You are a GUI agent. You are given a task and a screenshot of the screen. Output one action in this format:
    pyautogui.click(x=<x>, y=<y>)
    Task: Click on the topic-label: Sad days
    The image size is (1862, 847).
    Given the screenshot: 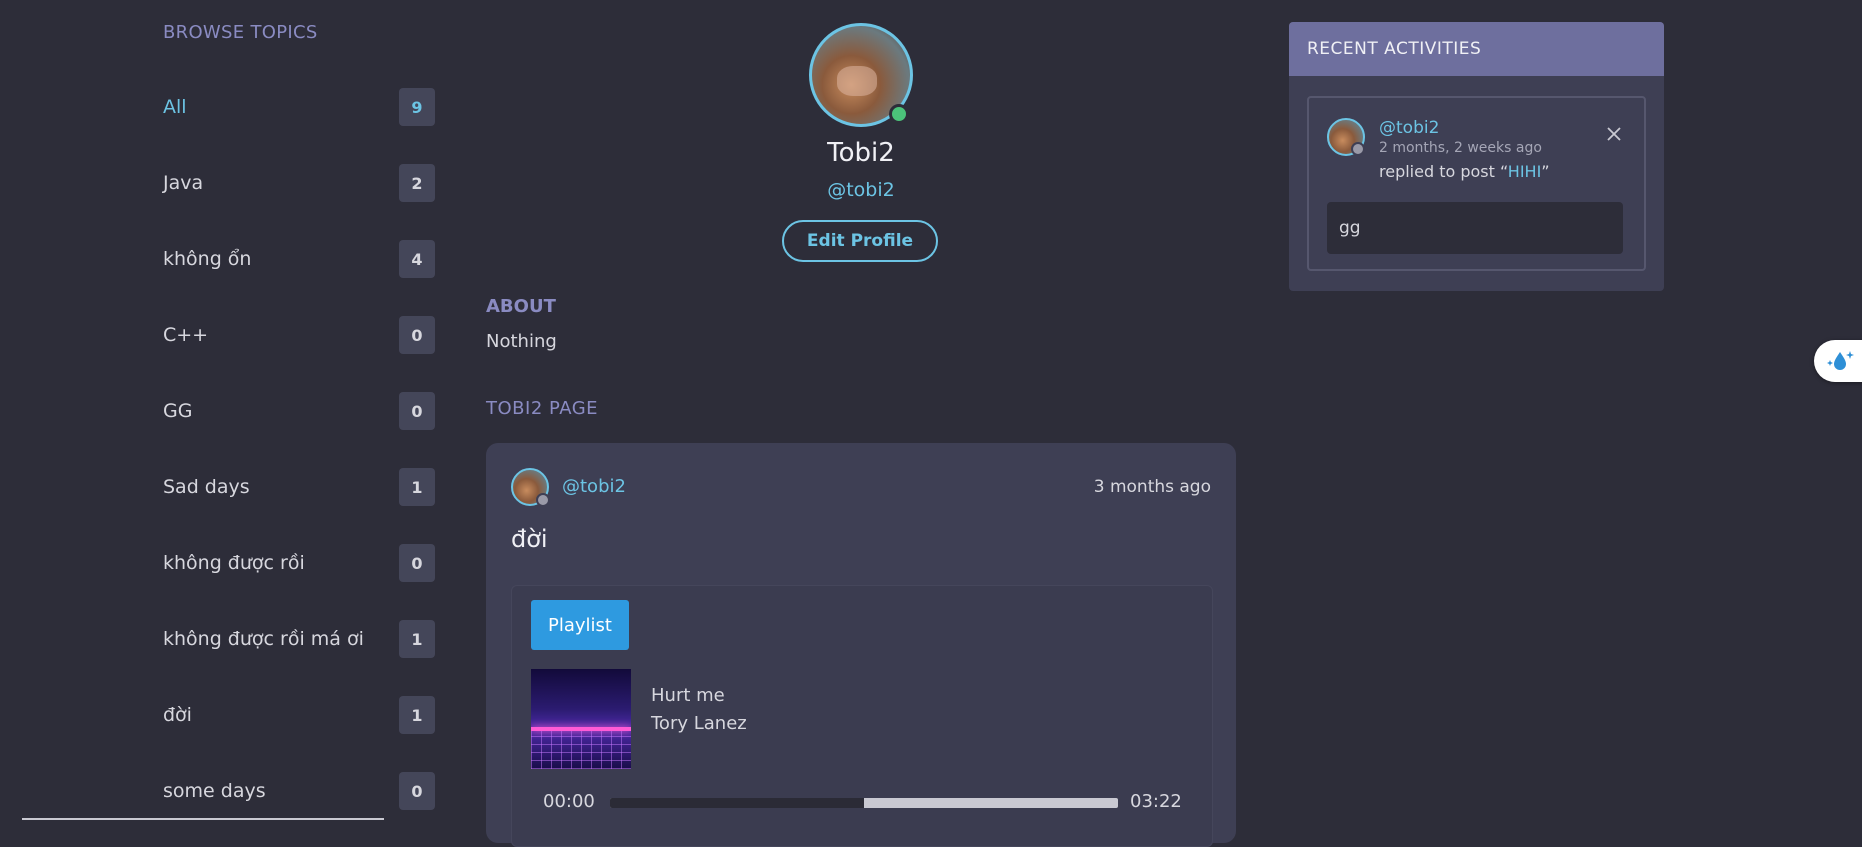 What is the action you would take?
    pyautogui.click(x=206, y=487)
    